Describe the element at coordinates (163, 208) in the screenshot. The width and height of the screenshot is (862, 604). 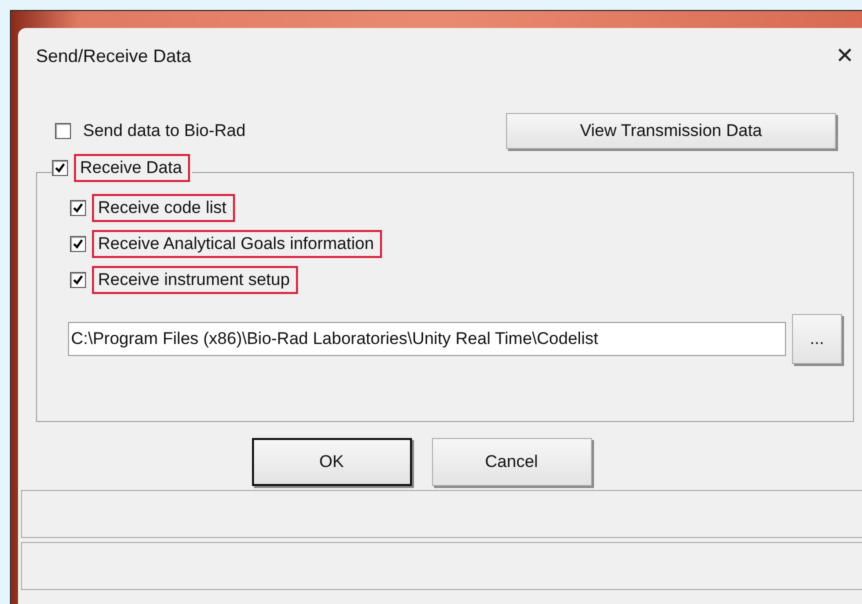
I see `checkbox-label: Receive code list` at that location.